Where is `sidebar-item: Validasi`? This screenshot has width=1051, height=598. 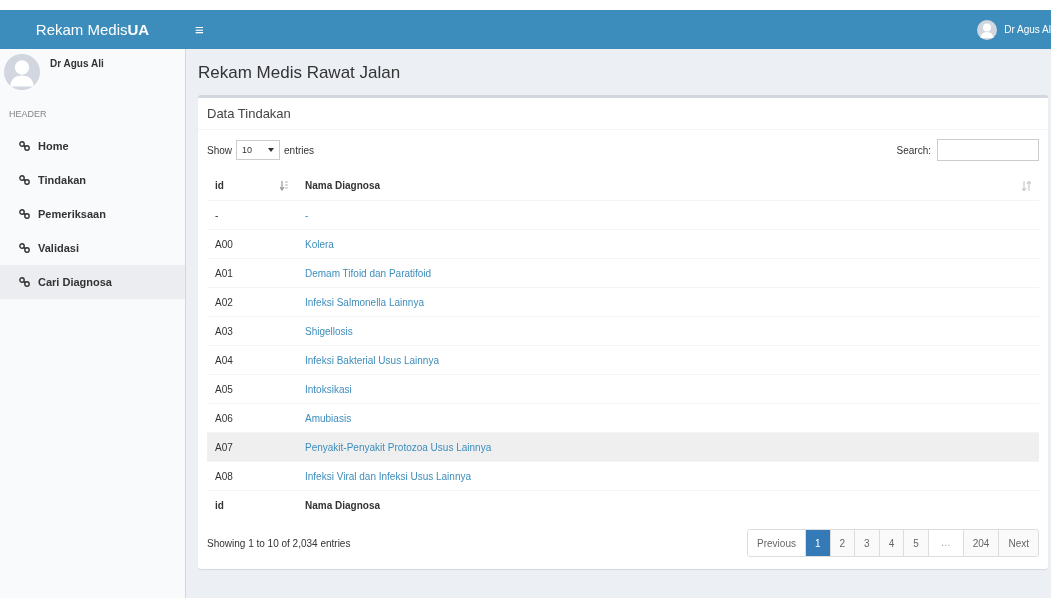 sidebar-item: Validasi is located at coordinates (92, 248).